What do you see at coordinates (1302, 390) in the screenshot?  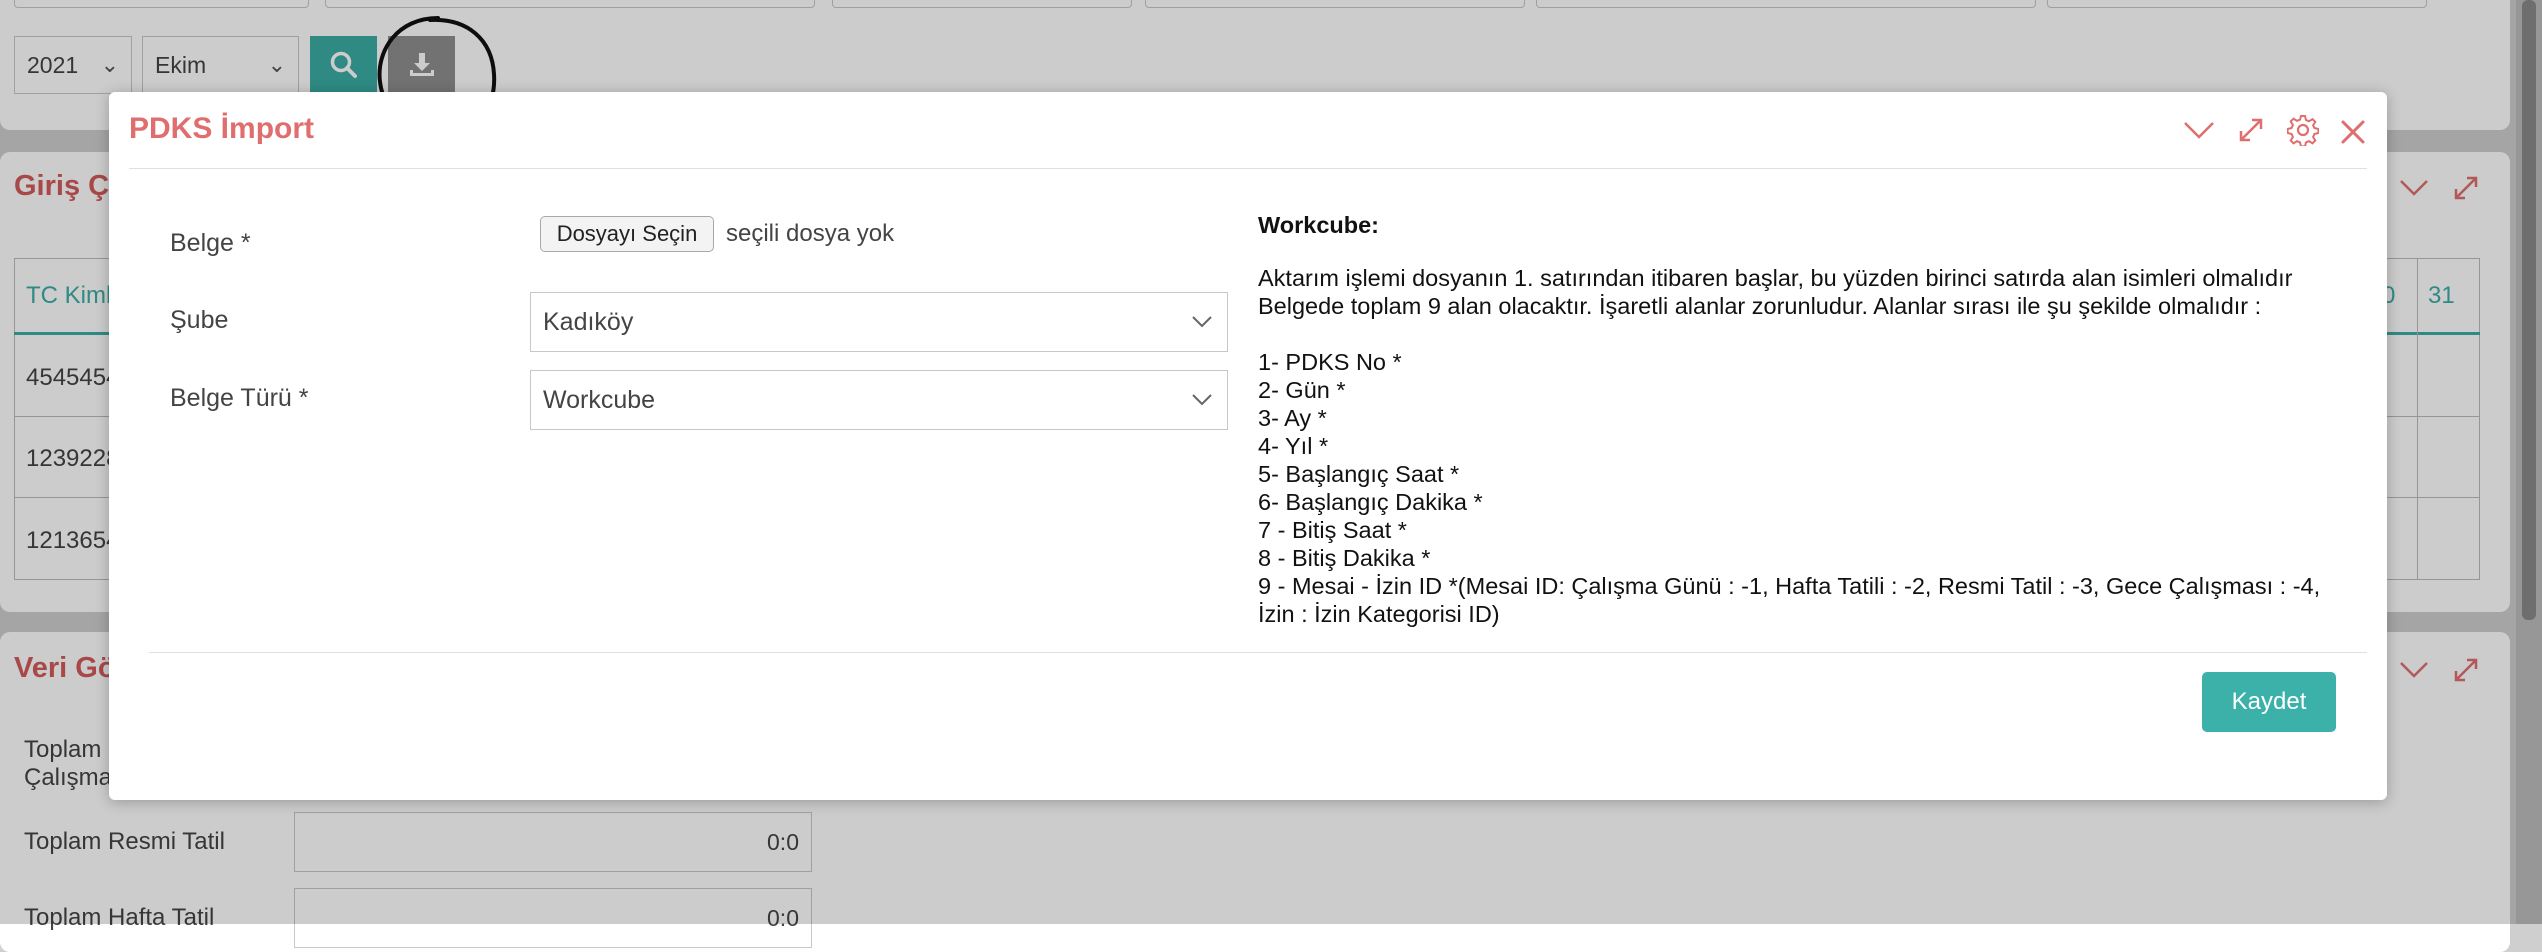 I see `info-list-item: 2- Gün *` at bounding box center [1302, 390].